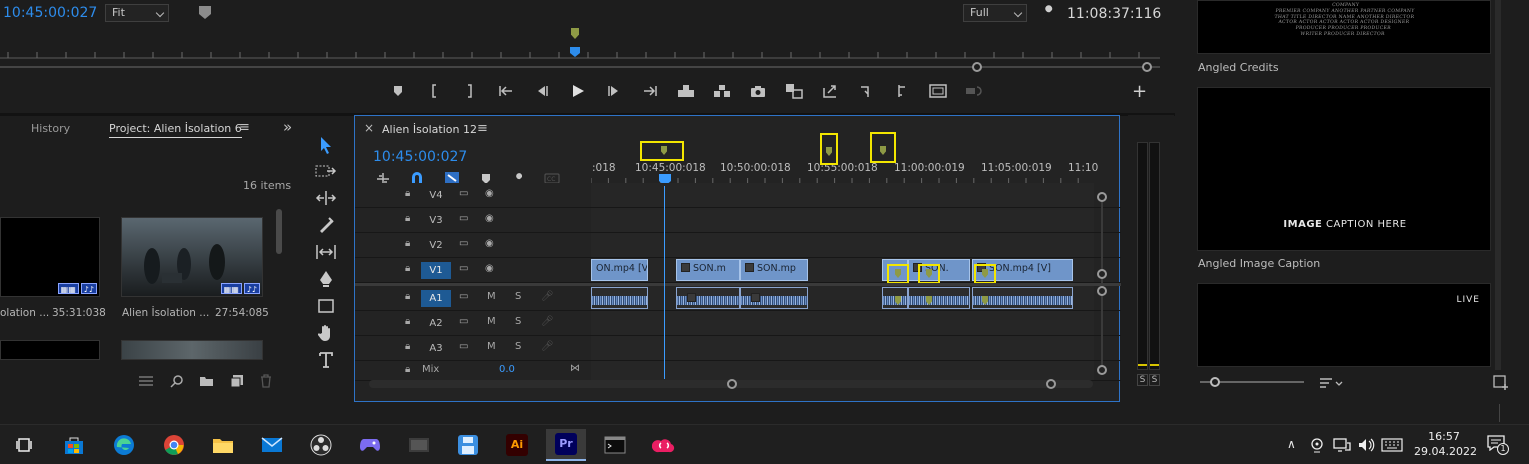 The height and width of the screenshot is (464, 1529). What do you see at coordinates (1139, 91) in the screenshot?
I see `add-button: +` at bounding box center [1139, 91].